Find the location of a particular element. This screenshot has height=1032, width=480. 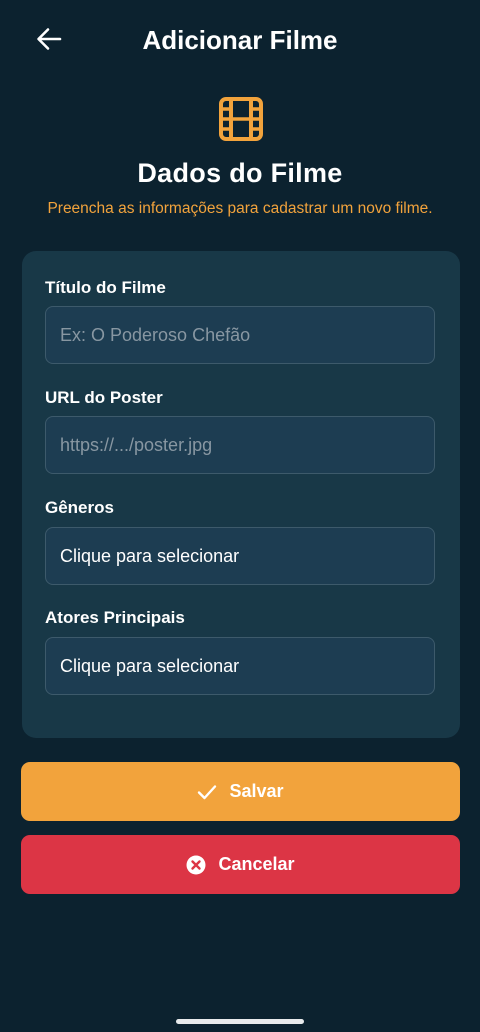

cancel-button: Cancelar is located at coordinates (240, 864).